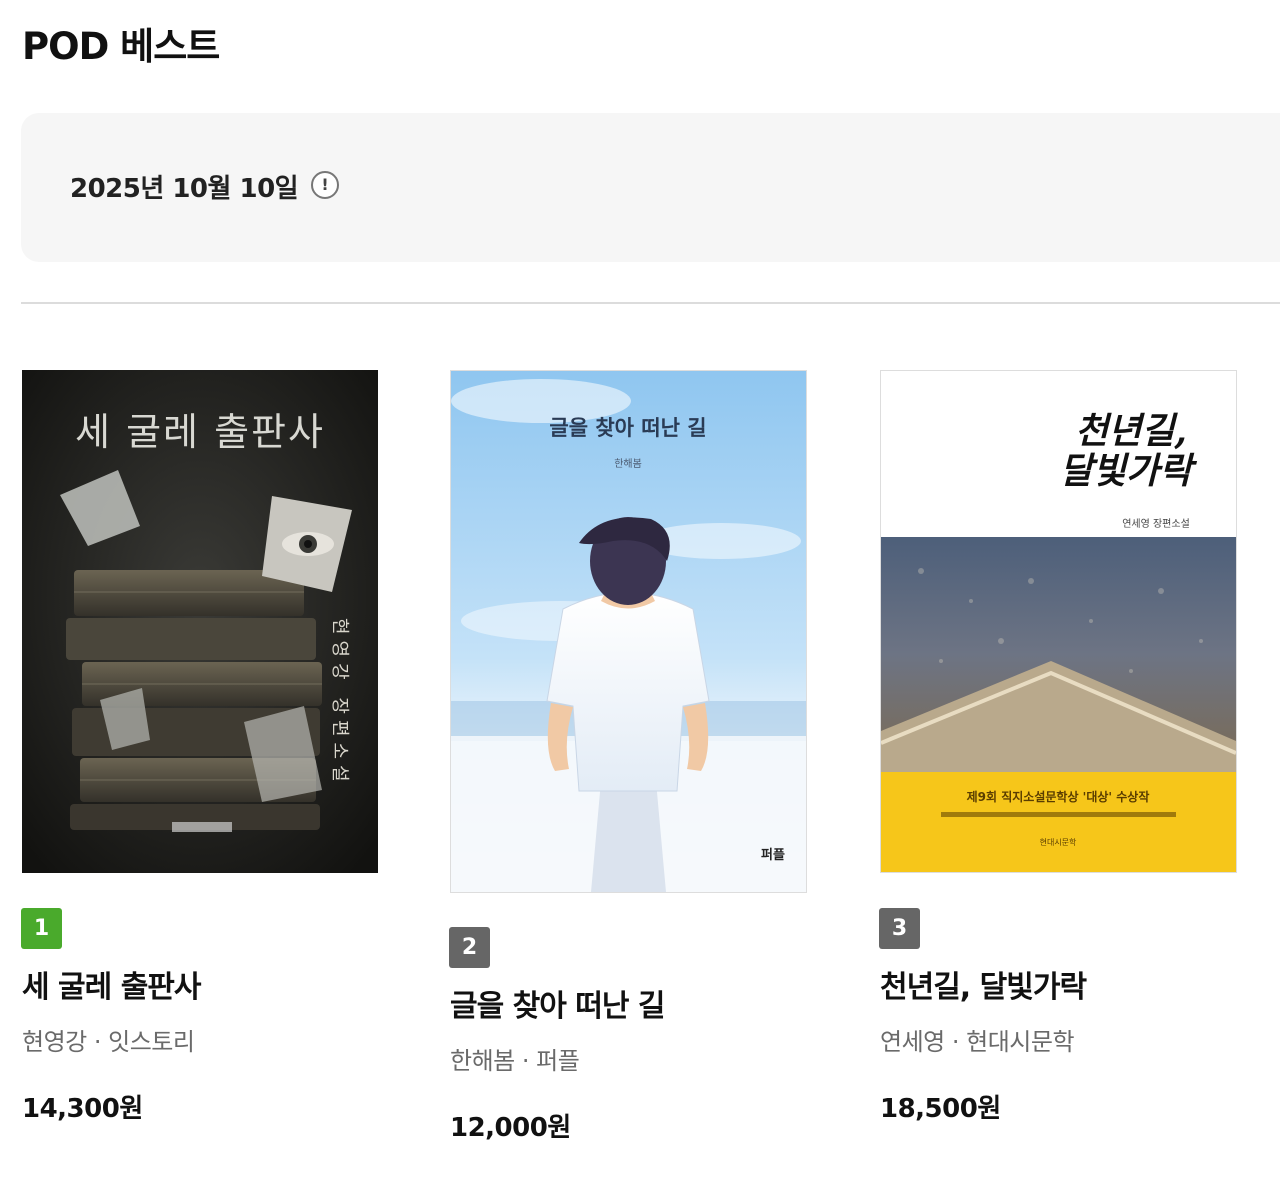 The width and height of the screenshot is (1280, 1178). Describe the element at coordinates (627, 428) in the screenshot. I see `cover-title-text: 글을 찾아 떠난 길` at that location.